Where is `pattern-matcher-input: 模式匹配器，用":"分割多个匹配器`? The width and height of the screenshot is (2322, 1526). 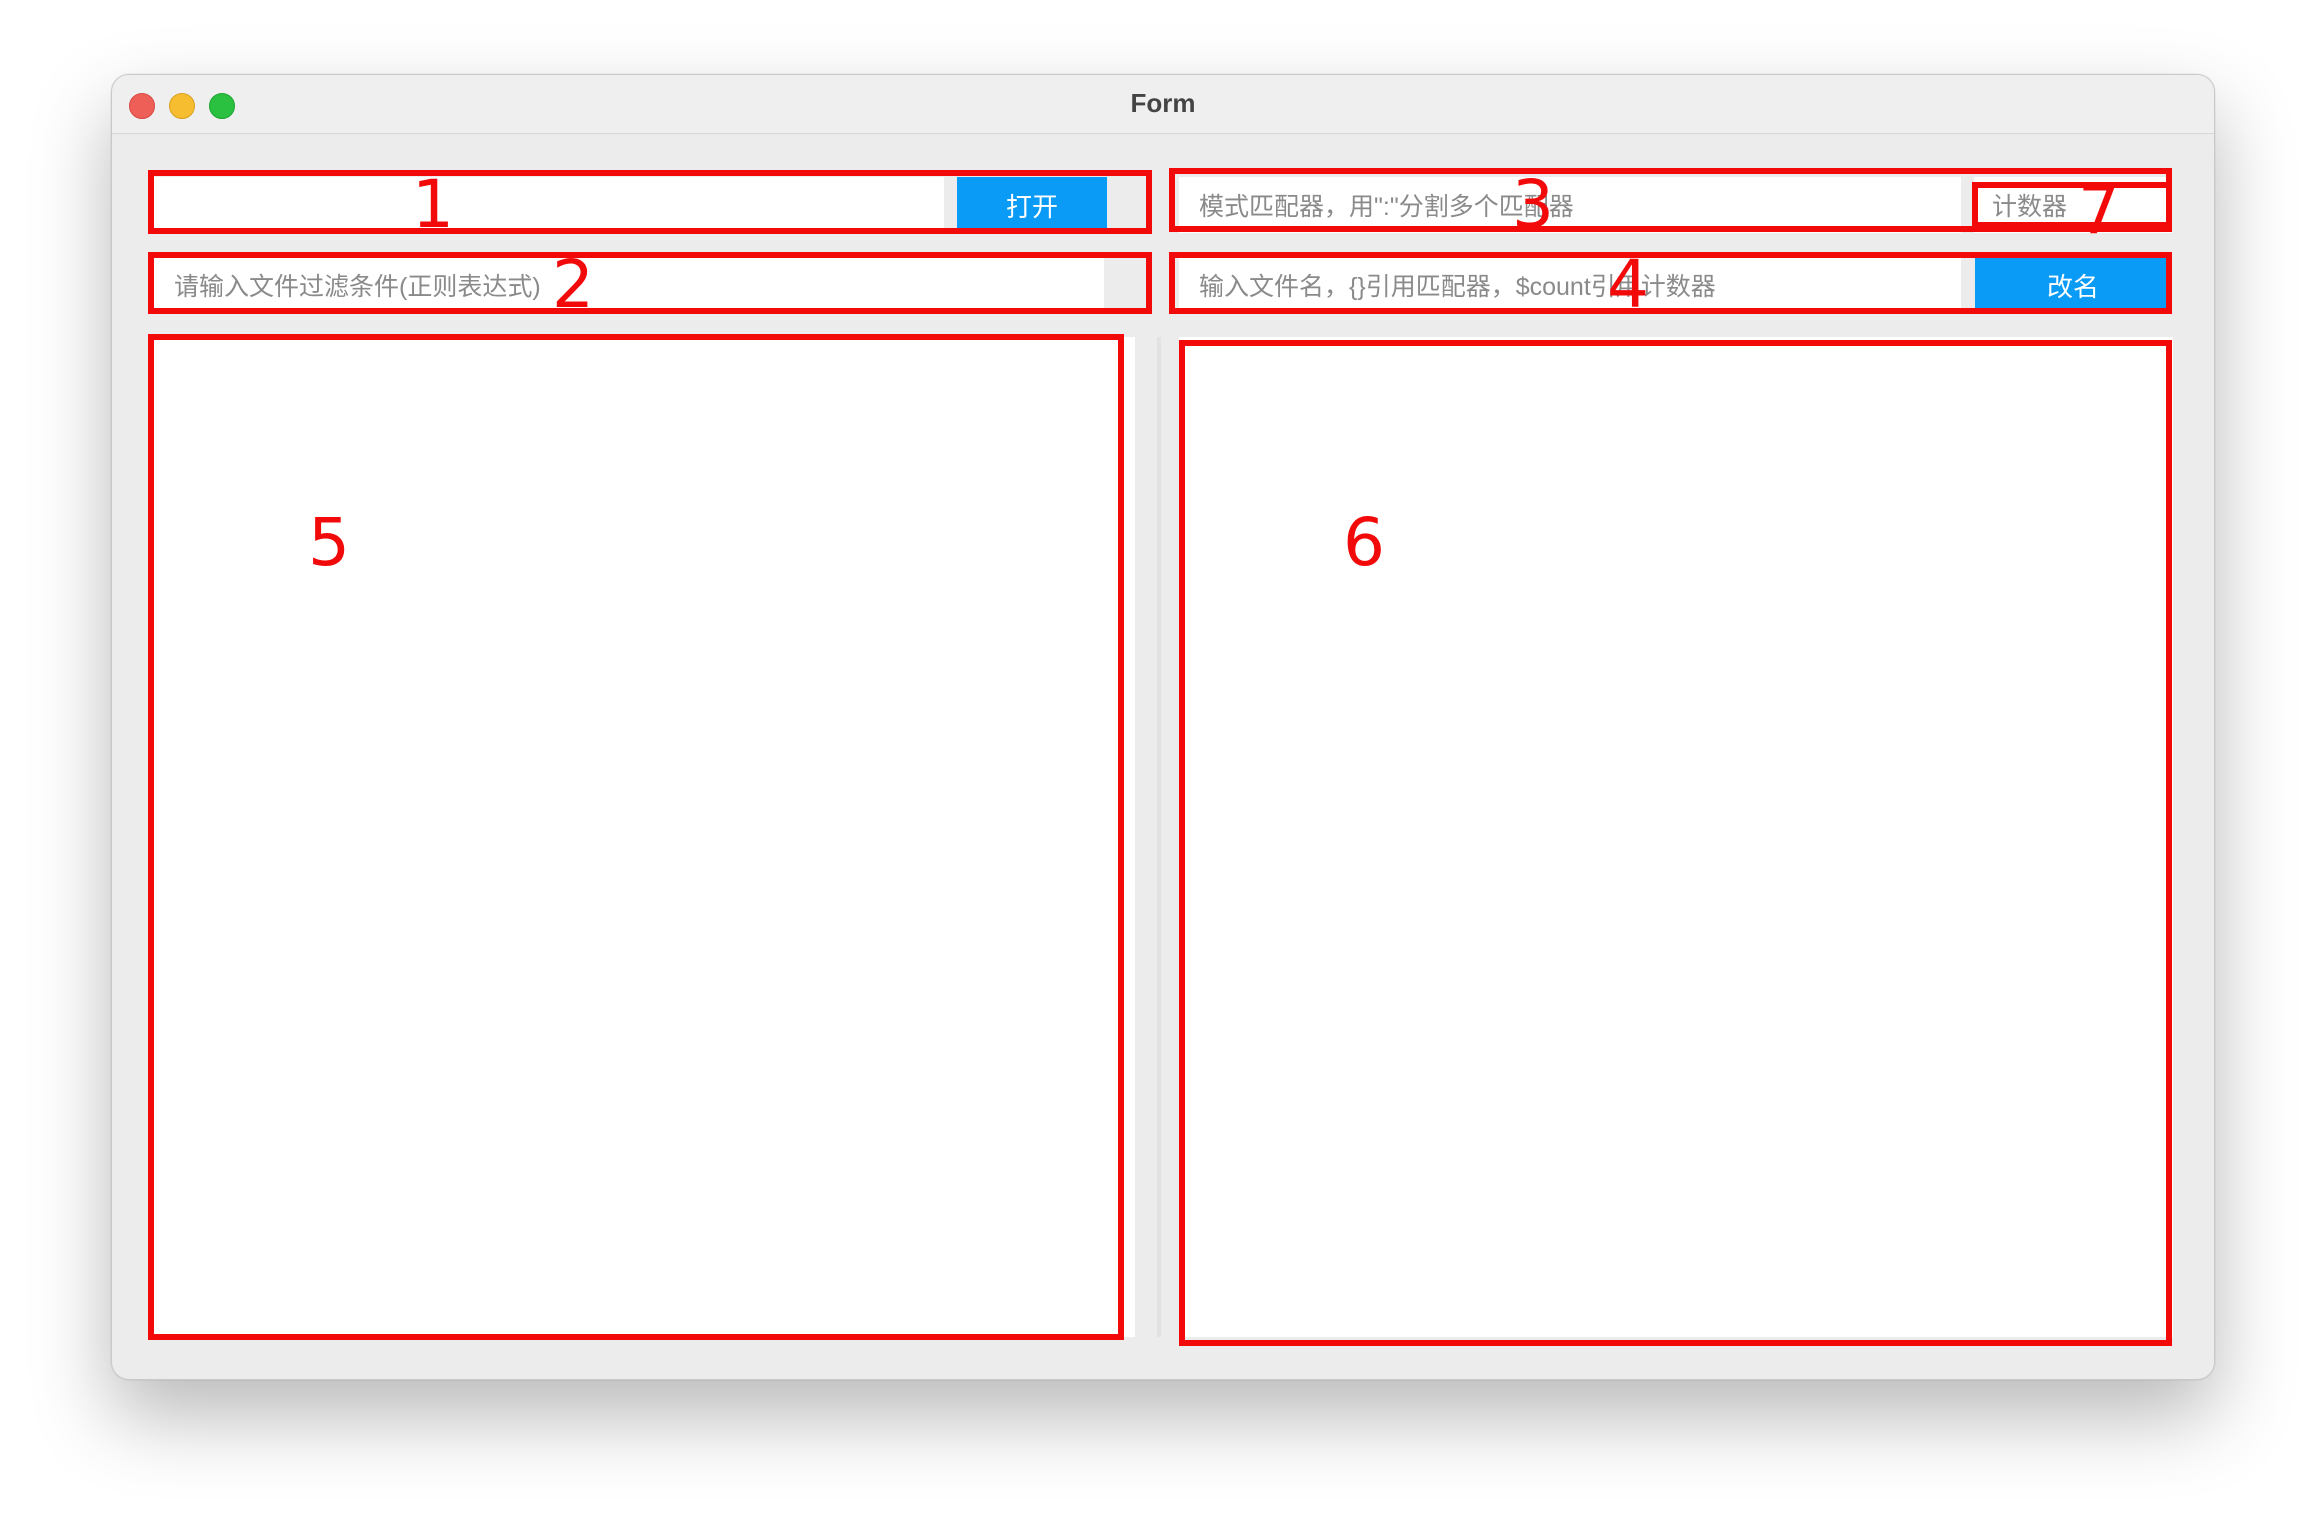 pattern-matcher-input: 模式匹配器，用":"分割多个匹配器 is located at coordinates (1570, 205).